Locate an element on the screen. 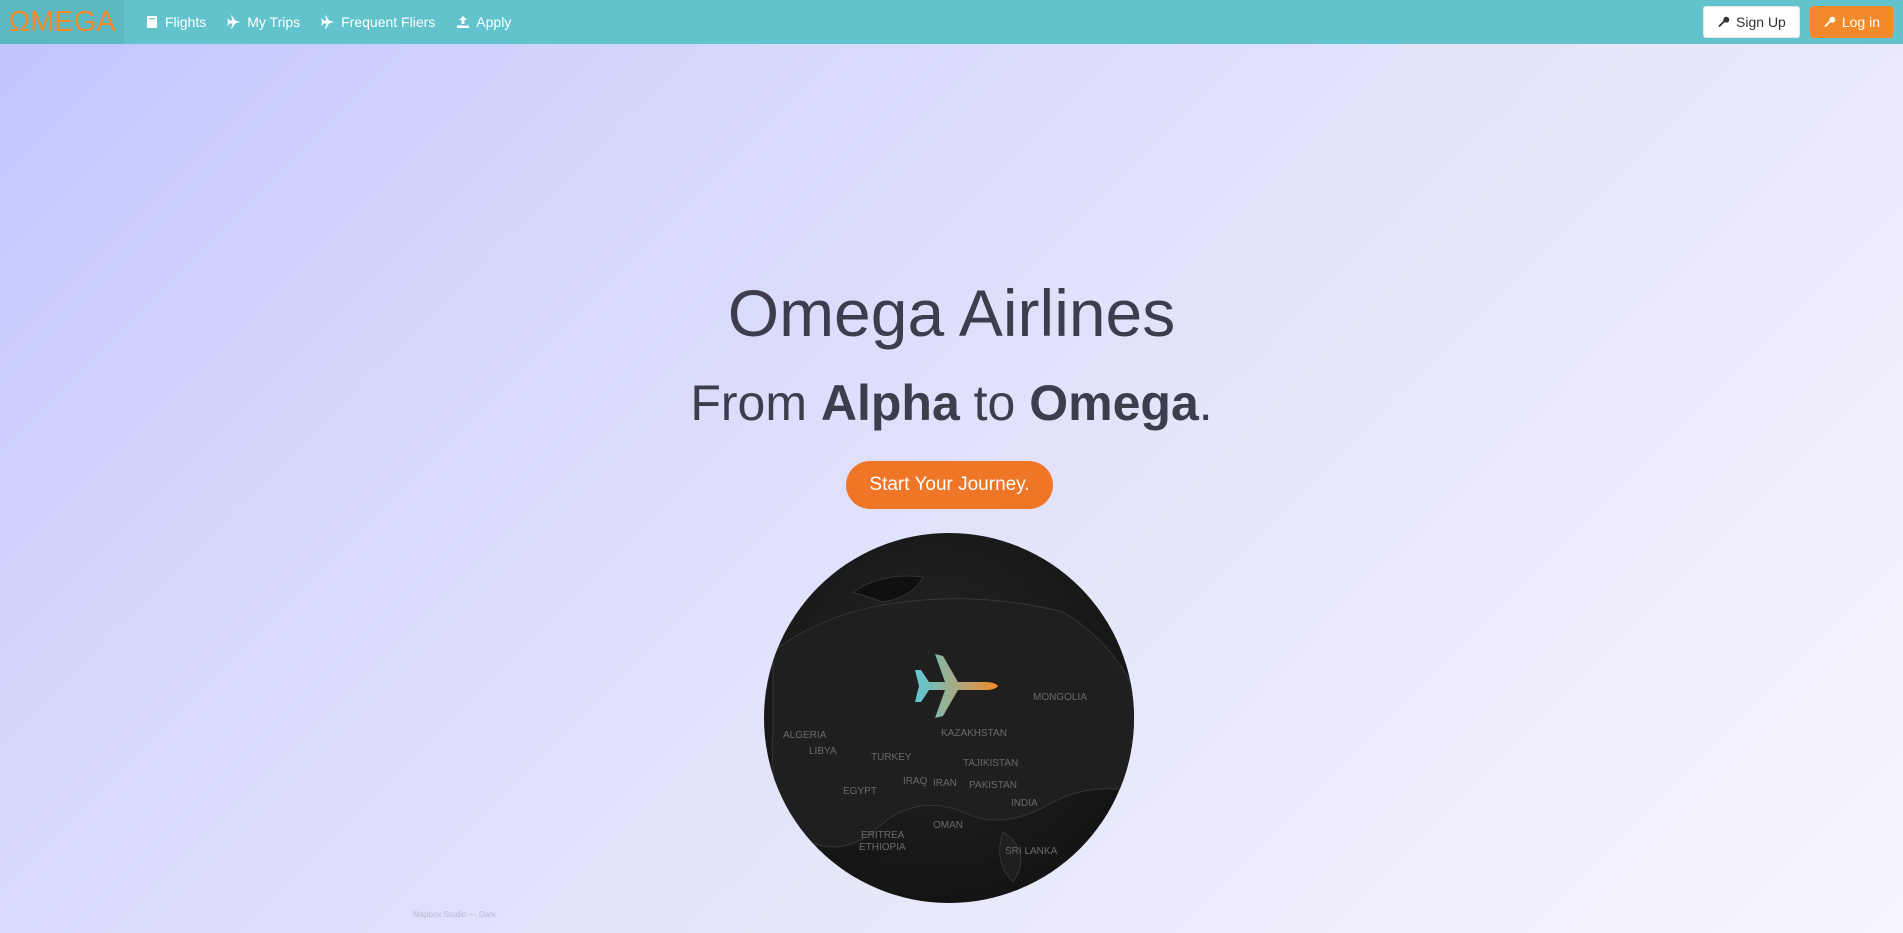  log-in-button: Log in is located at coordinates (1851, 22).